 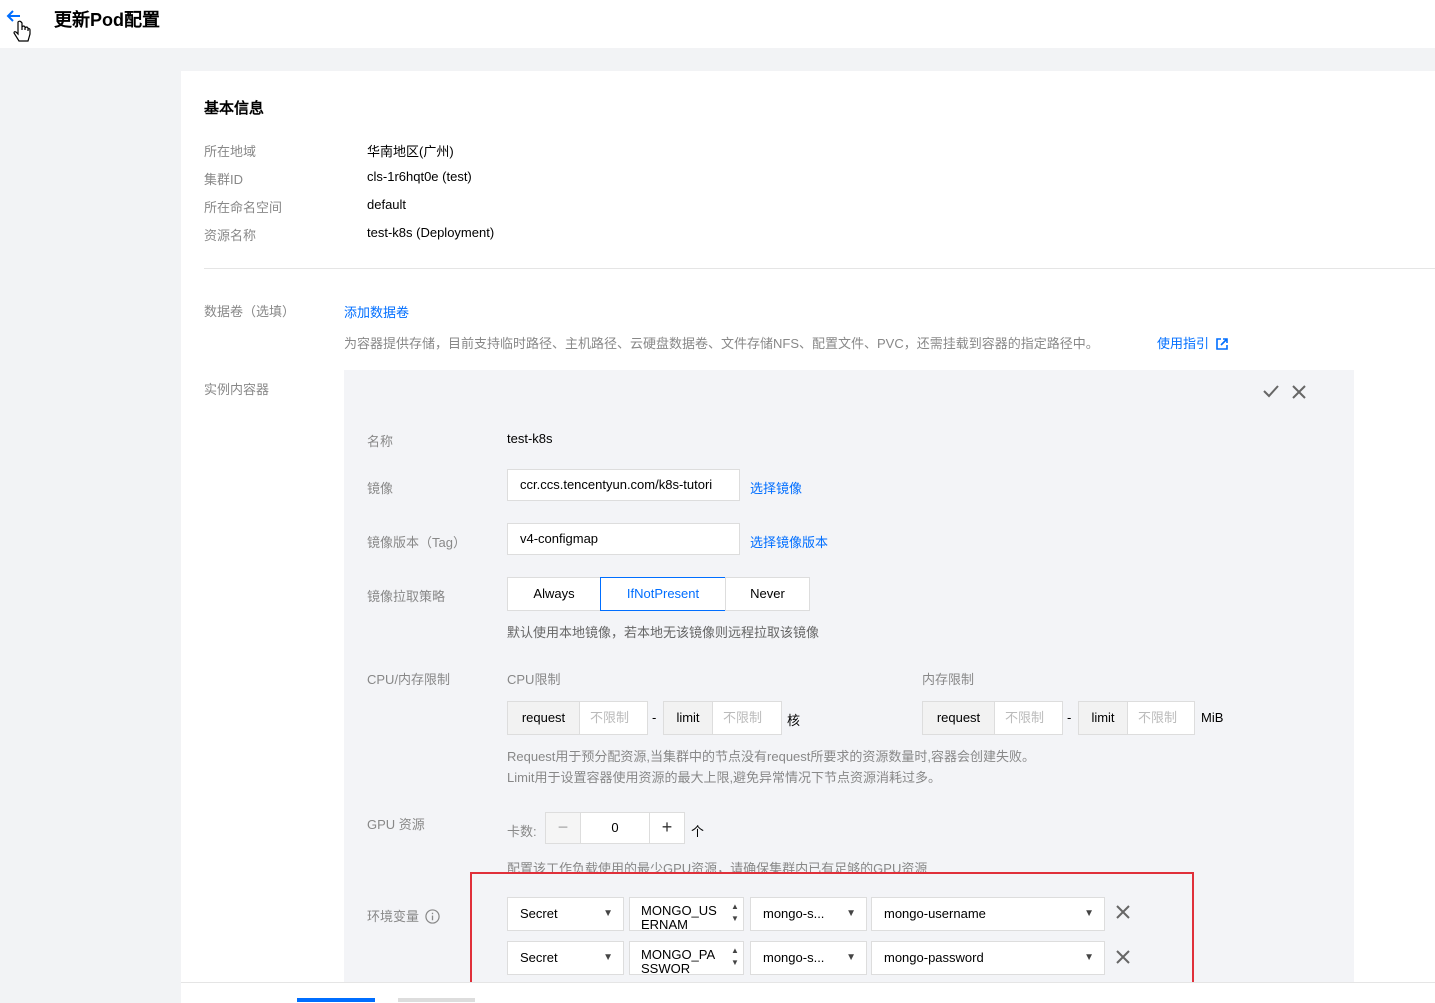 I want to click on pull-option-always: Always, so click(x=554, y=594).